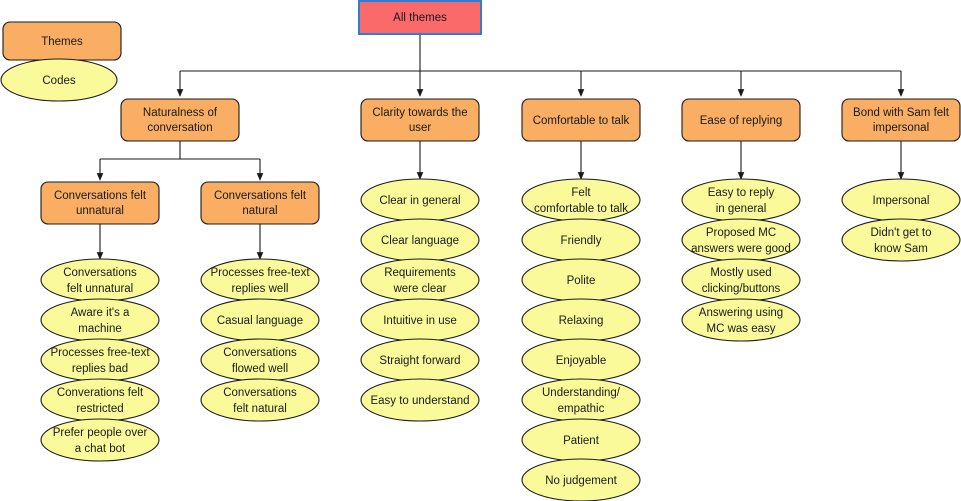 Image resolution: width=961 pixels, height=501 pixels. I want to click on subtheme-node-label-line2: unnatural, so click(100, 211).